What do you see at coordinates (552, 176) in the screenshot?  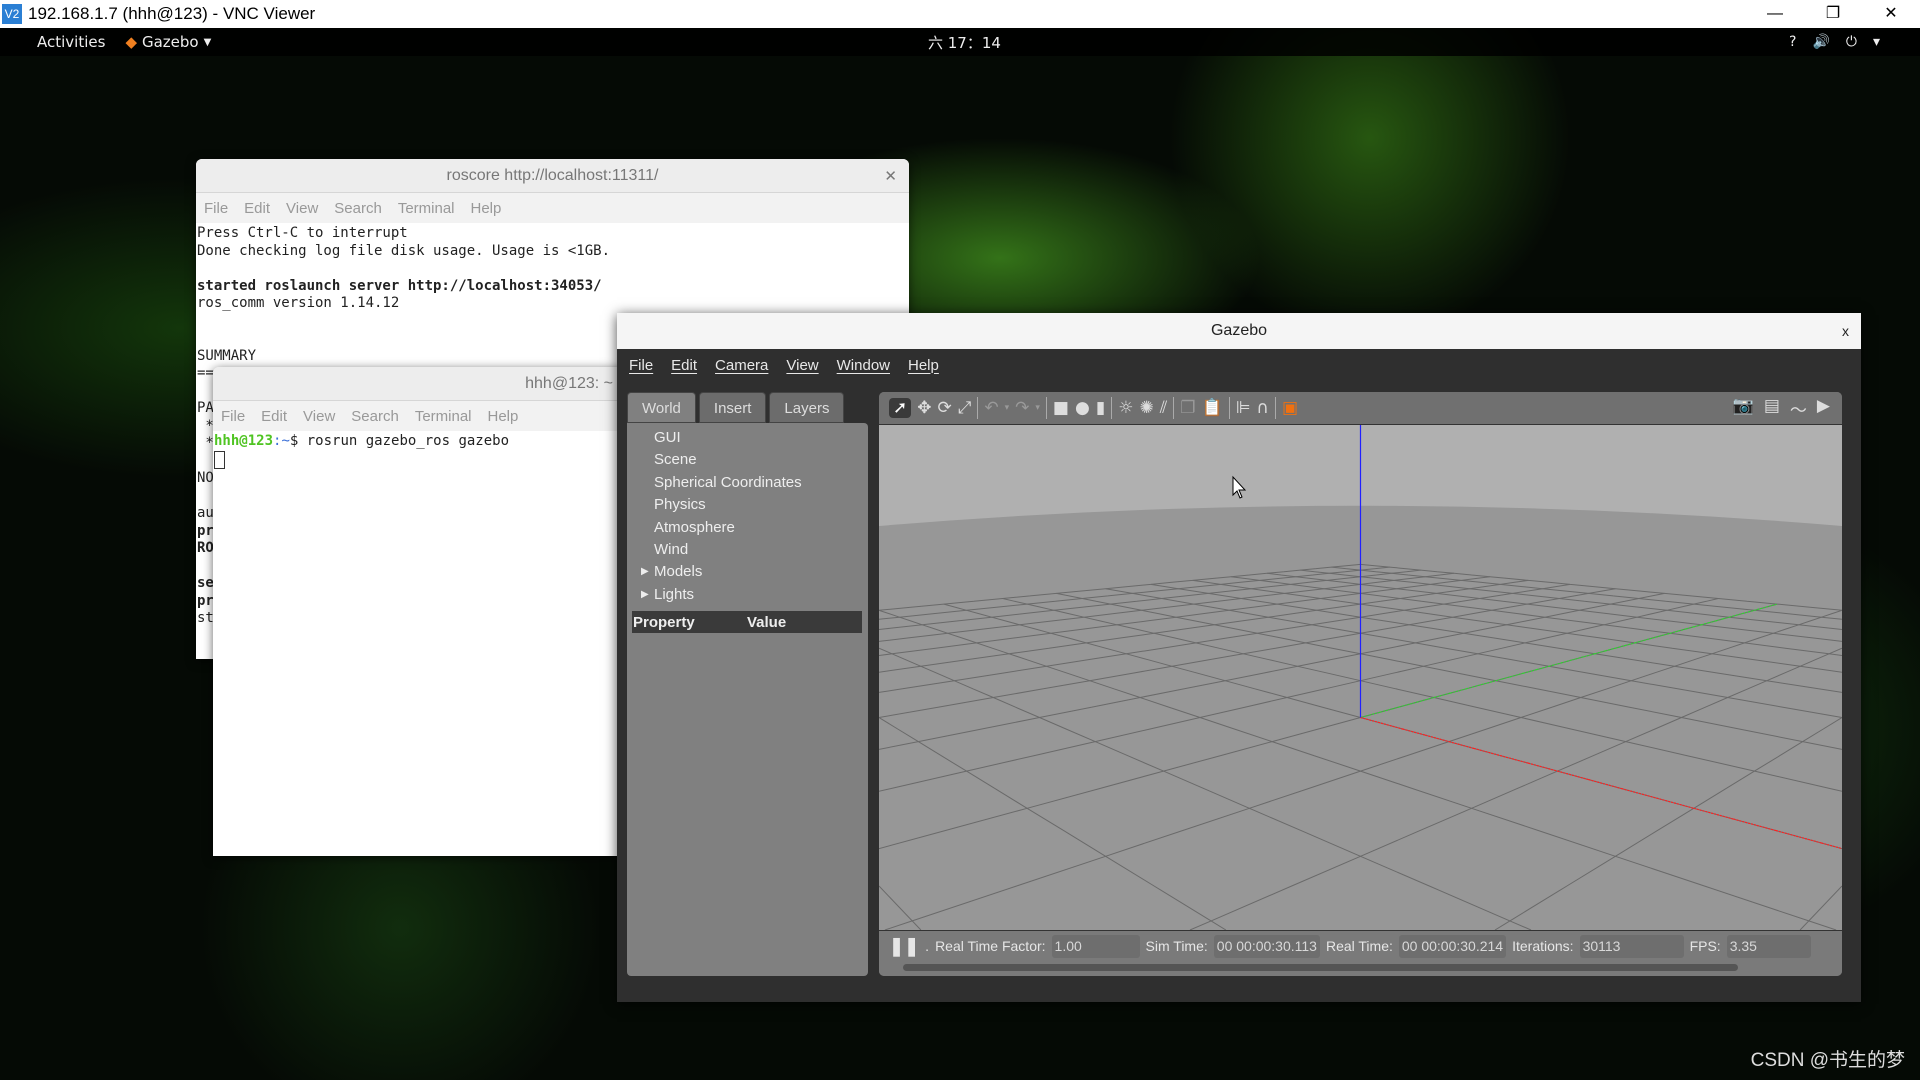 I see `title-bar: roscore http://localhost:11311/ ✕` at bounding box center [552, 176].